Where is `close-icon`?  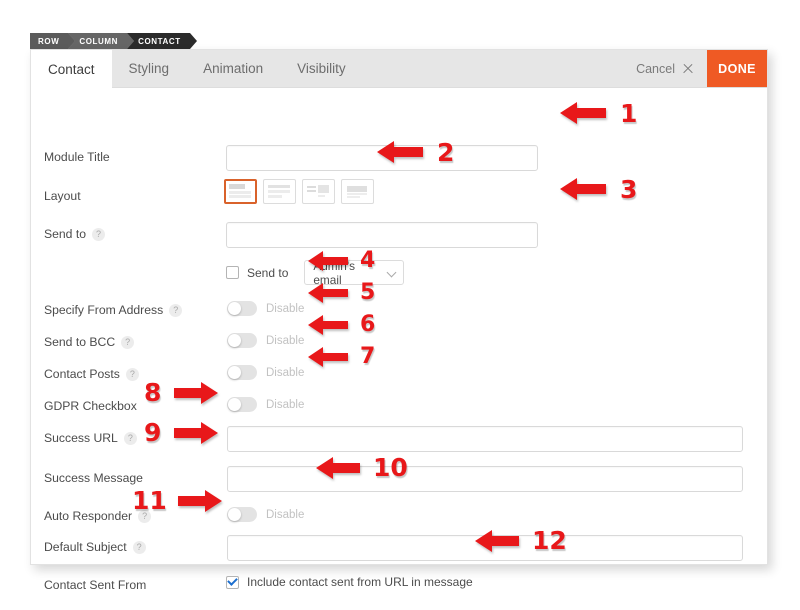 close-icon is located at coordinates (687, 68).